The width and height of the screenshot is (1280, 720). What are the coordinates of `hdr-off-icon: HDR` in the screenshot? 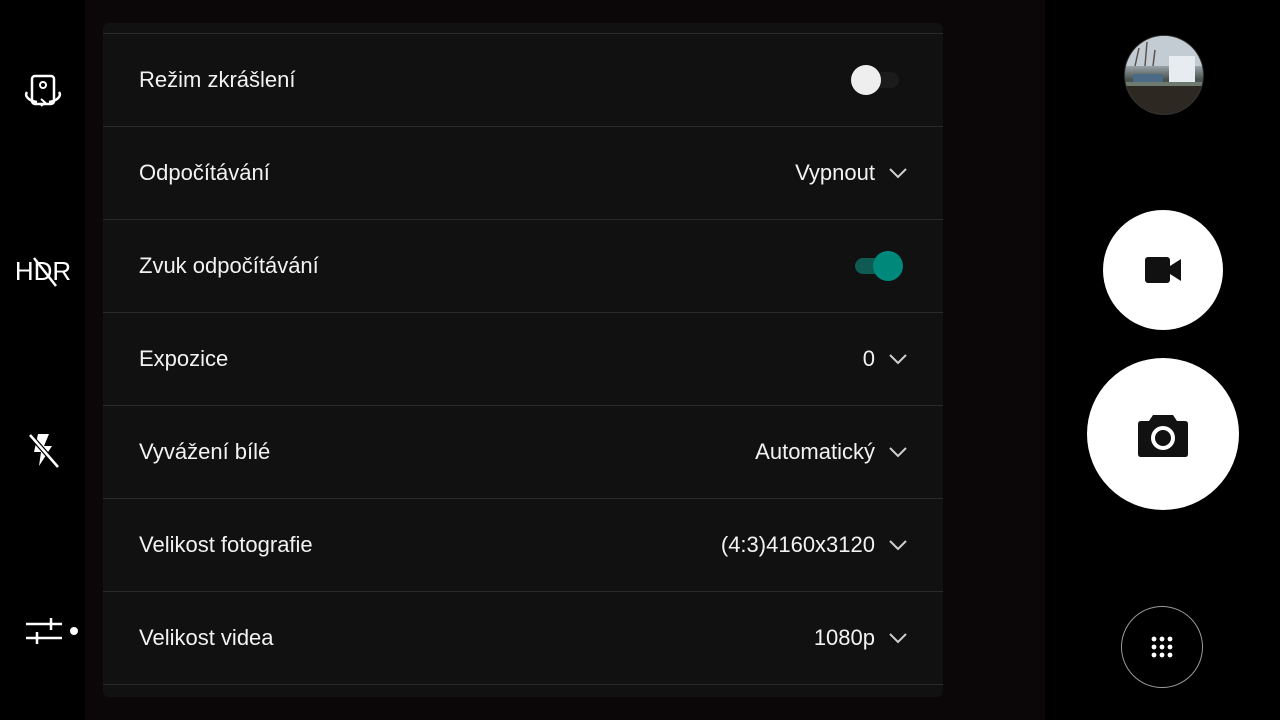 It's located at (43, 271).